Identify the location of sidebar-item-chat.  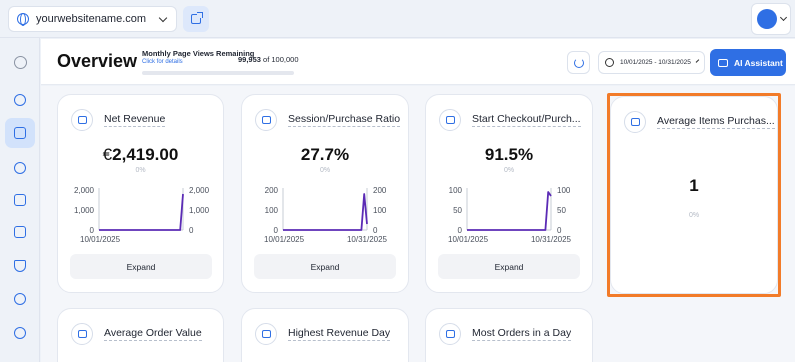
(20, 232).